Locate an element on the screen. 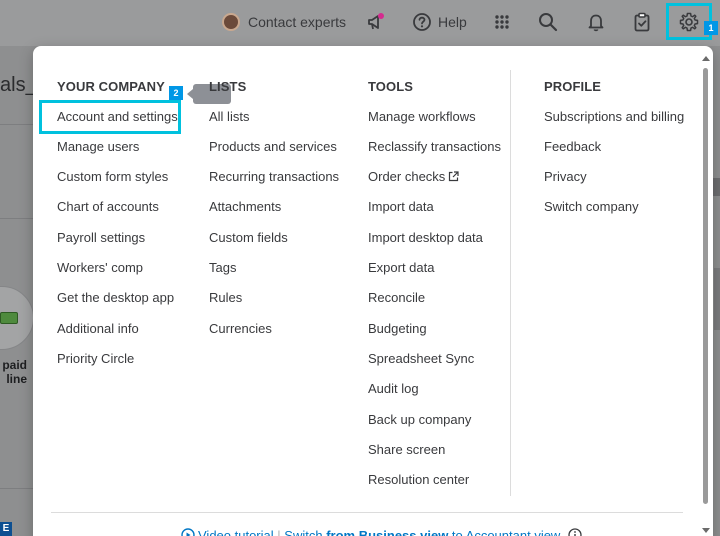 The image size is (720, 536). menu-item-import-desktop-data: Import desktop data is located at coordinates (425, 238).